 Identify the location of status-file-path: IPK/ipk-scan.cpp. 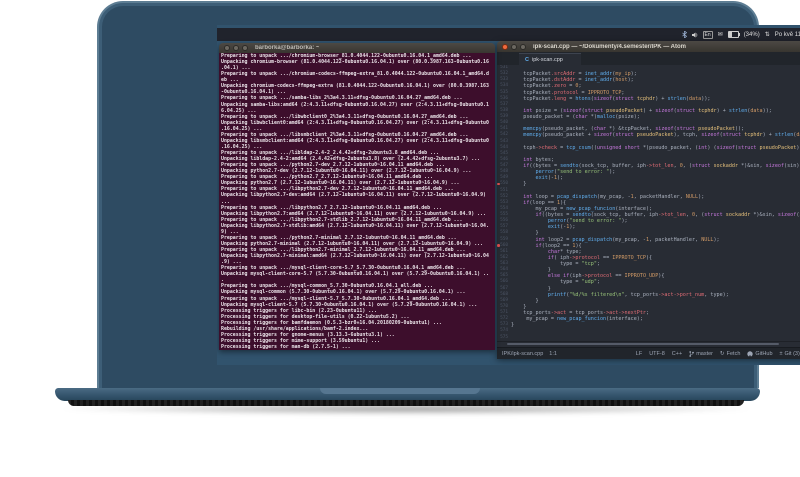
(522, 354).